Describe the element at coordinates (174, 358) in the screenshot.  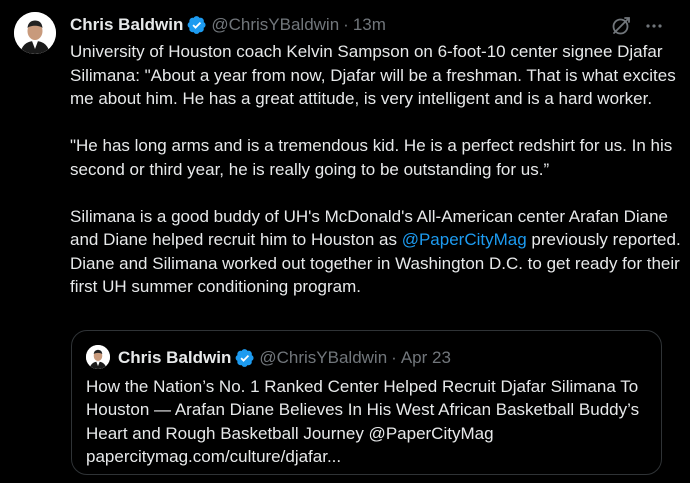
I see `quoted-author-name: Chris Baldwin` at that location.